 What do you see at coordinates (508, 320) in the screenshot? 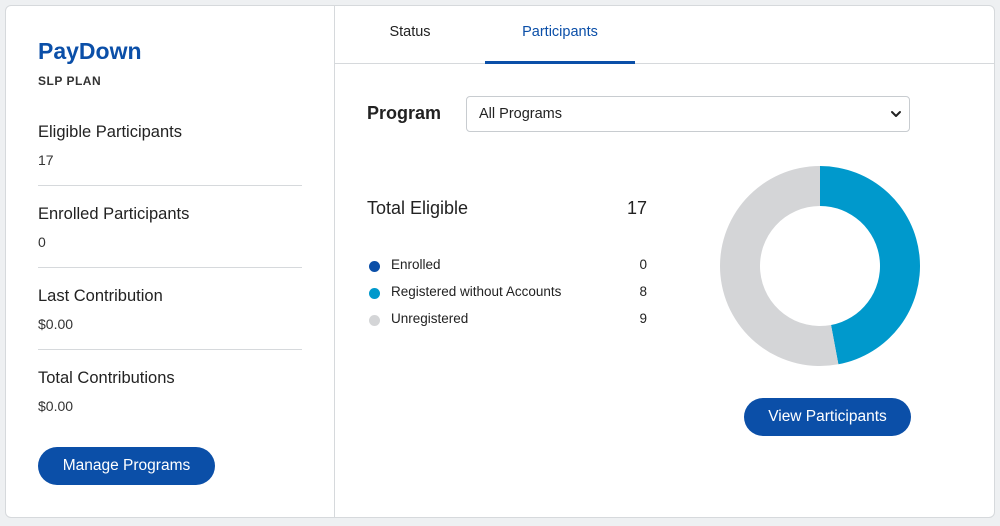
I see `legend-item-unregistered: Unregistered 9` at bounding box center [508, 320].